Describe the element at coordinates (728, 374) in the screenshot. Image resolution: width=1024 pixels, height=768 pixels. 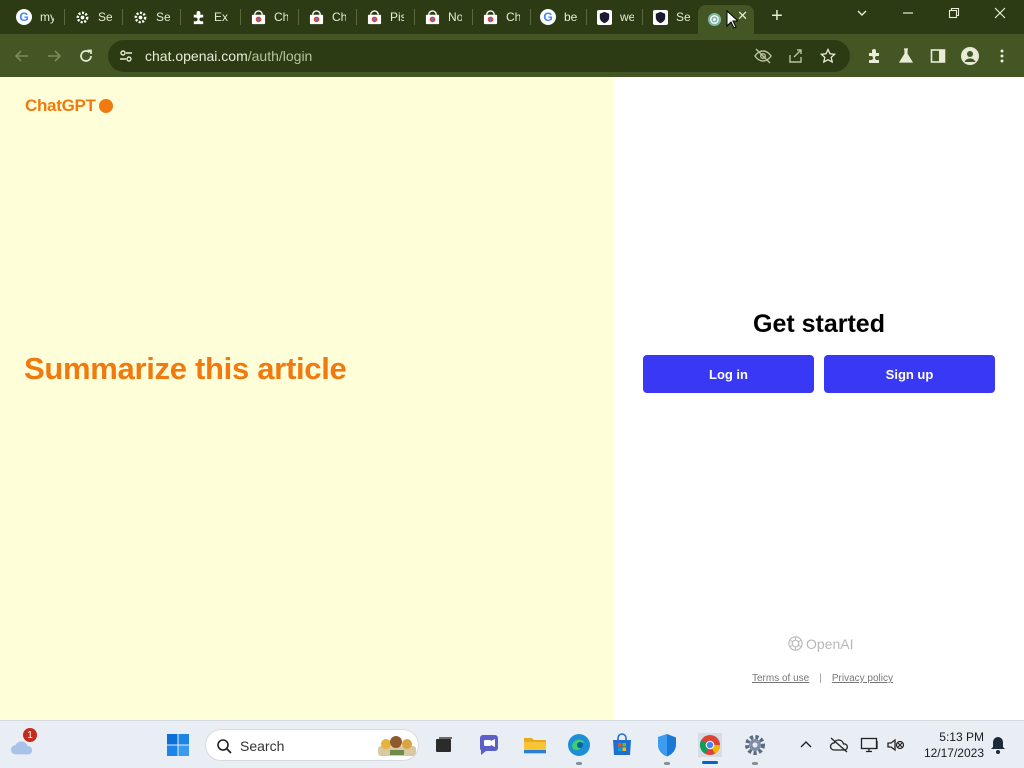
I see `login-button: Log in` at that location.